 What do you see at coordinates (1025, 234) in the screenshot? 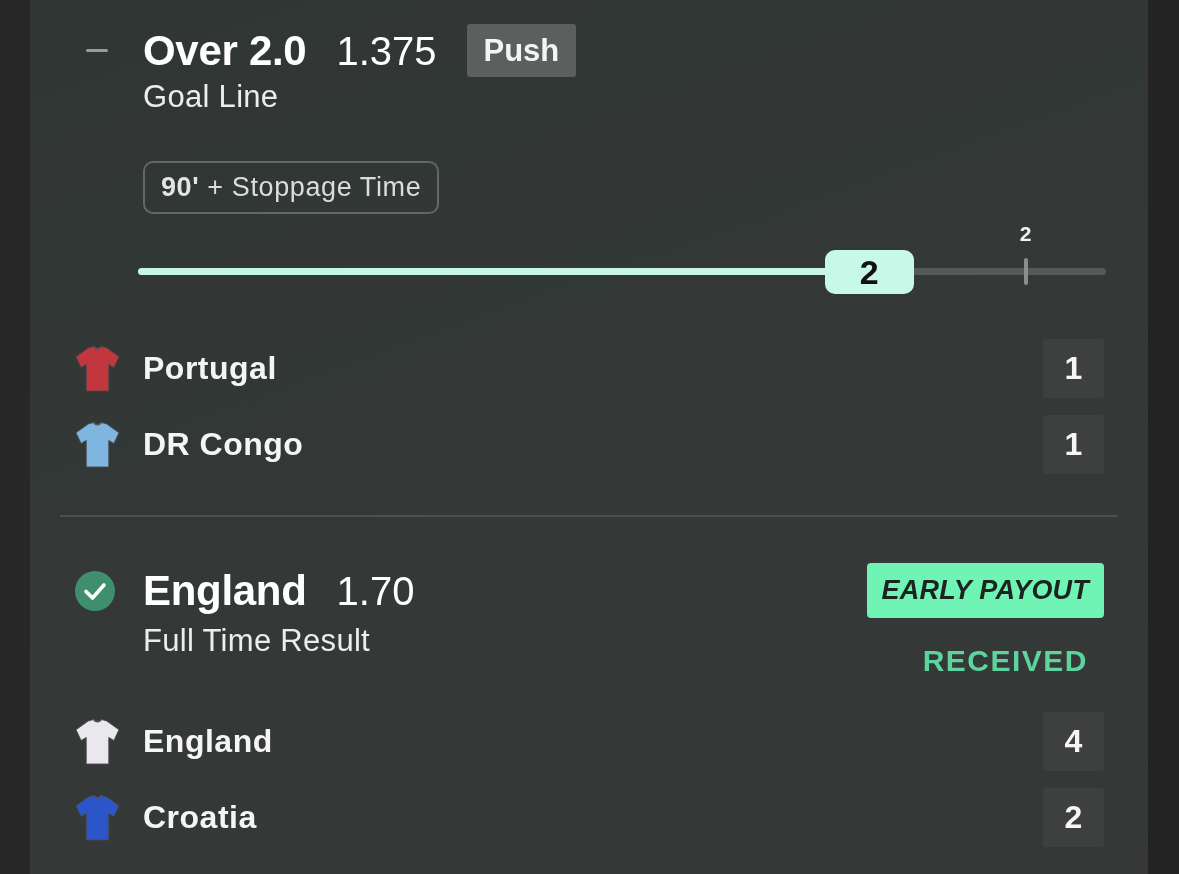
I see `target-label: 2` at bounding box center [1025, 234].